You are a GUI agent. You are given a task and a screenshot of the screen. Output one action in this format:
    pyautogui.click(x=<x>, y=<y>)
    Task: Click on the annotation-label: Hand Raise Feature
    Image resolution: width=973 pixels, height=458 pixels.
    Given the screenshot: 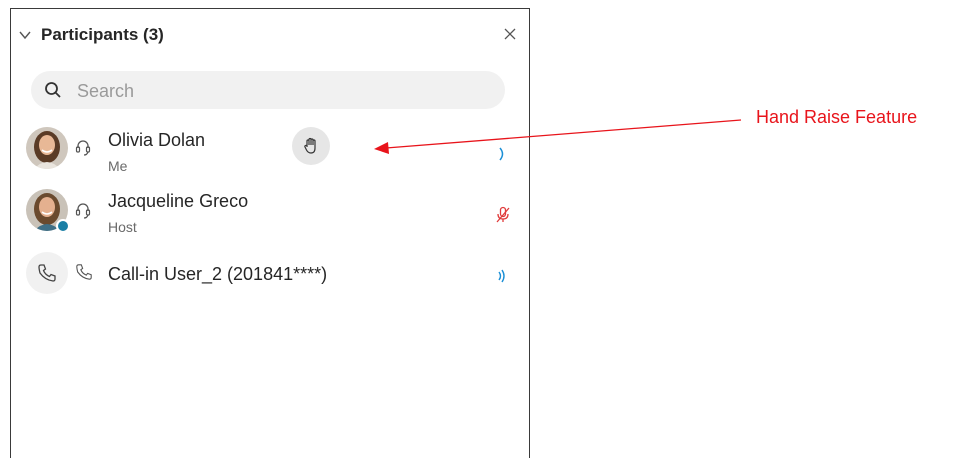 What is the action you would take?
    pyautogui.click(x=837, y=117)
    